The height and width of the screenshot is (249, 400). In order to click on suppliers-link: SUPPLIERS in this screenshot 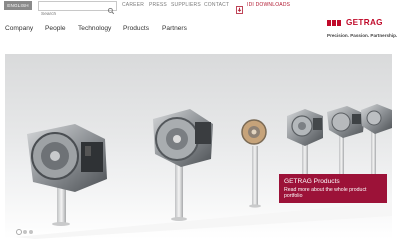, I will do `click(186, 5)`.